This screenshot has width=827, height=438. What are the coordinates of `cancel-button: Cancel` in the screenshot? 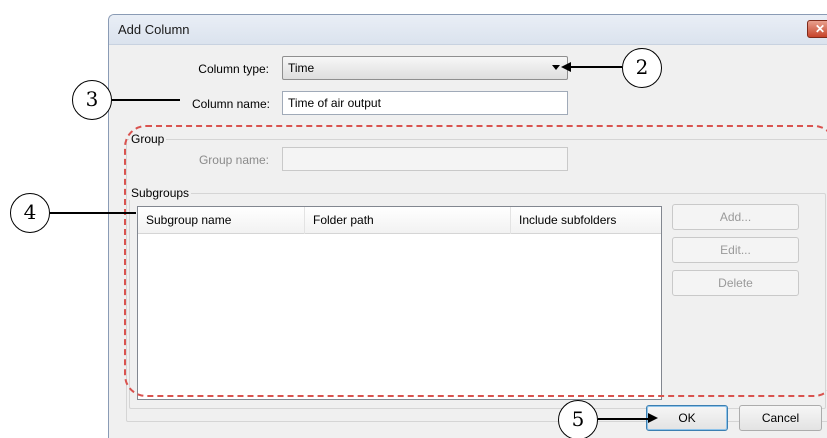 It's located at (780, 418).